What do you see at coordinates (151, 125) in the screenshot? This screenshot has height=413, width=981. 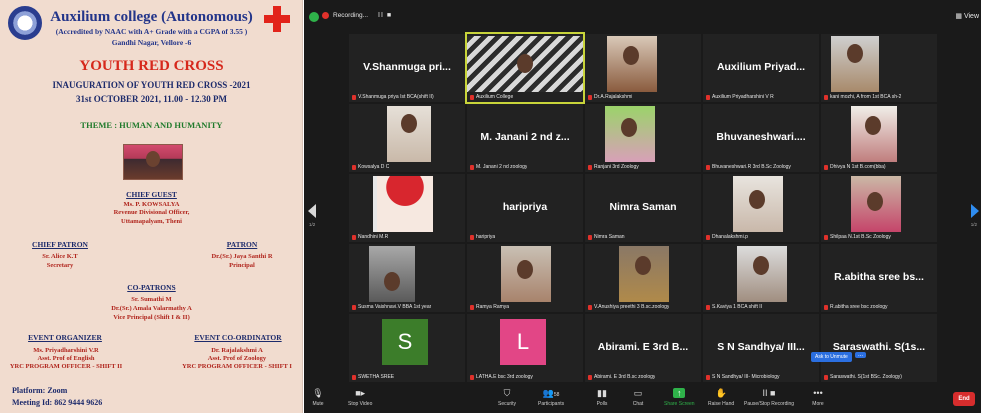 I see `poster-theme: THEME : HUMAN AND HUMANITY` at bounding box center [151, 125].